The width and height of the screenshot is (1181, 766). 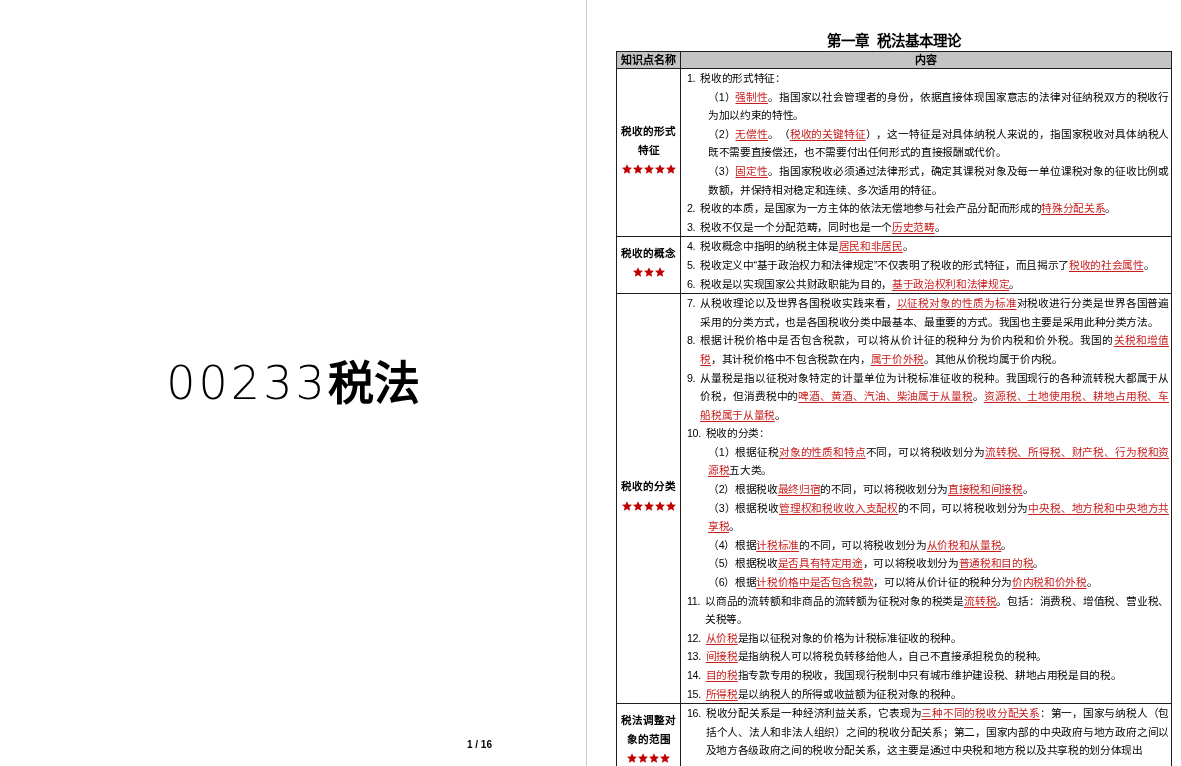 I want to click on subitem-text: （2）根据税收最终归宿的不同，可以将税收划分为直接税和间接税。, so click(x=871, y=490).